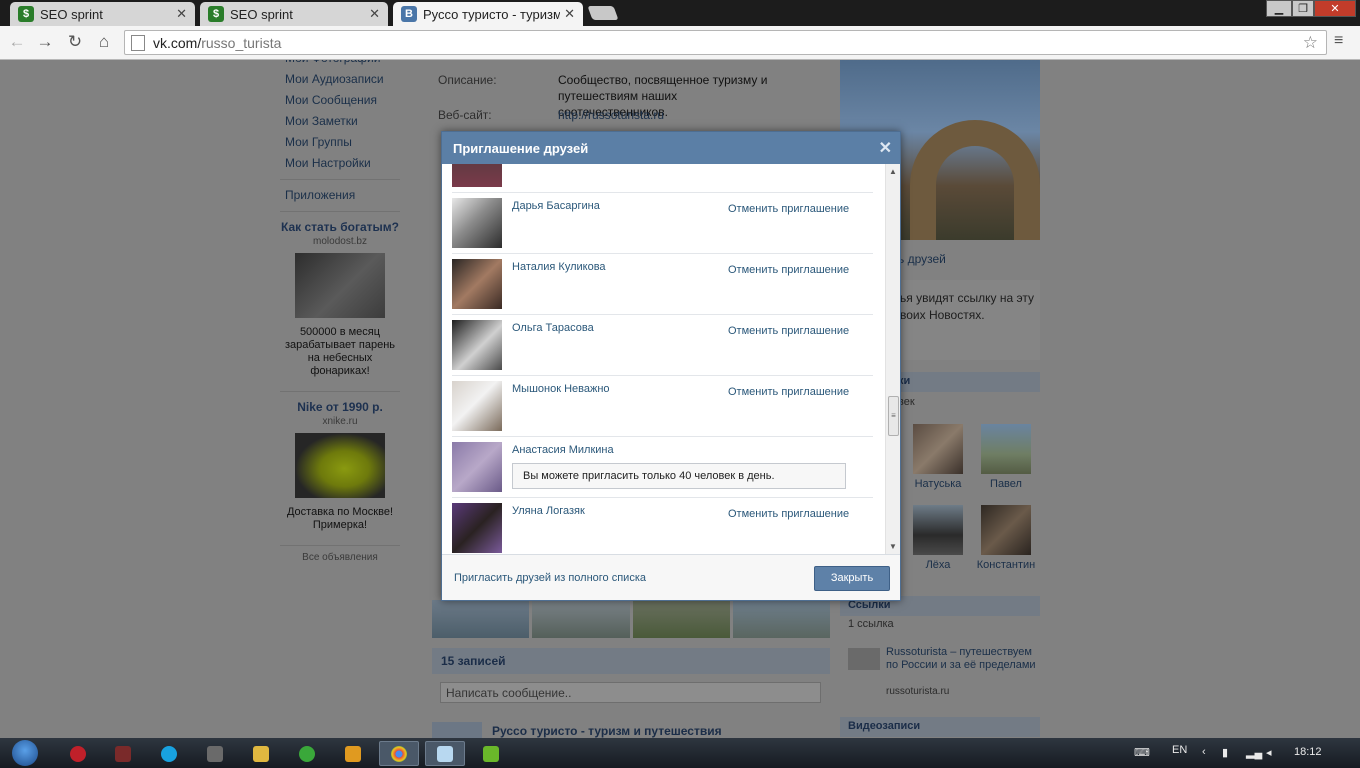 Image resolution: width=1360 pixels, height=768 pixels. What do you see at coordinates (553, 328) in the screenshot?
I see `friend-name: Ольга Тарасова` at bounding box center [553, 328].